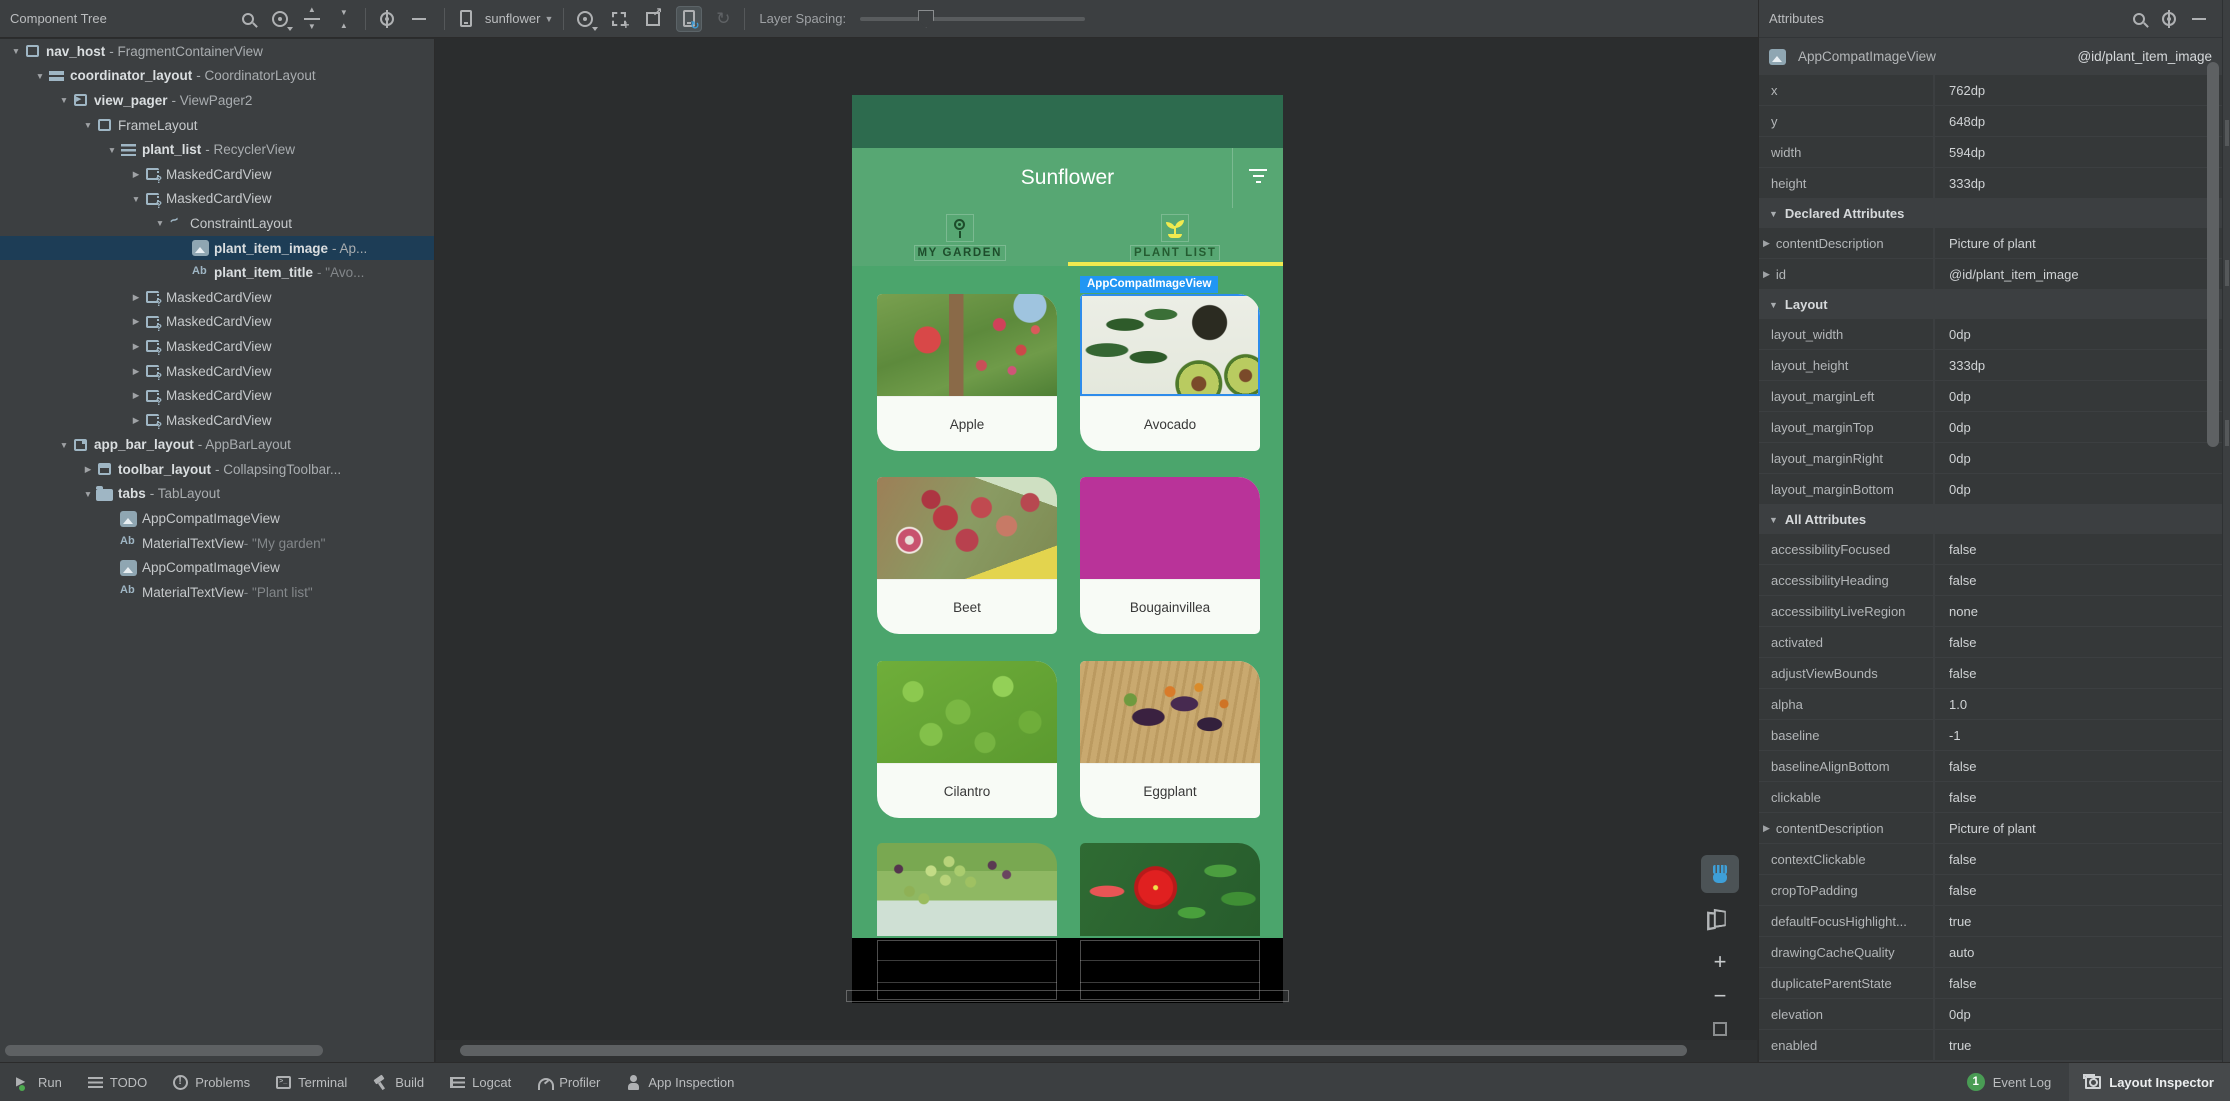 The width and height of the screenshot is (2230, 1101). Describe the element at coordinates (398, 1082) in the screenshot. I see `toolwindow-build: Build` at that location.